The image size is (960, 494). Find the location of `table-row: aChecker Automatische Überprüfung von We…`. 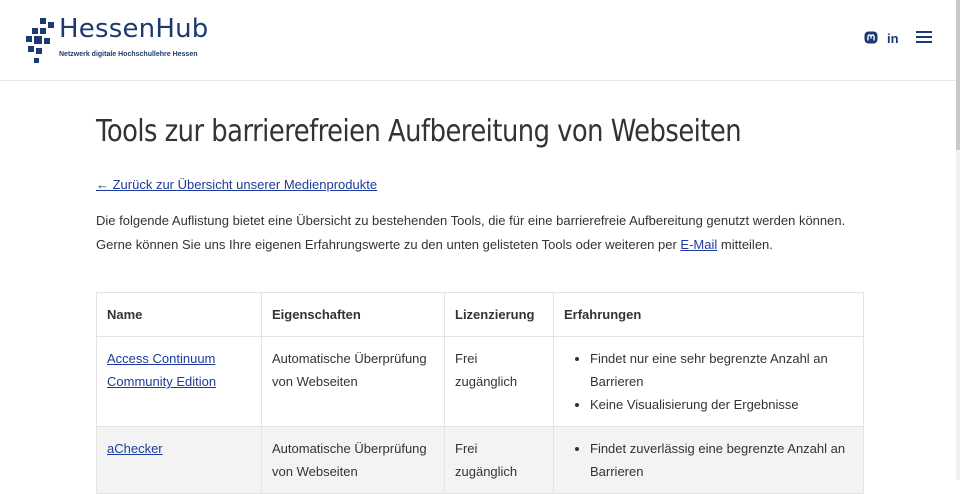

table-row: aChecker Automatische Überprüfung von We… is located at coordinates (480, 460).